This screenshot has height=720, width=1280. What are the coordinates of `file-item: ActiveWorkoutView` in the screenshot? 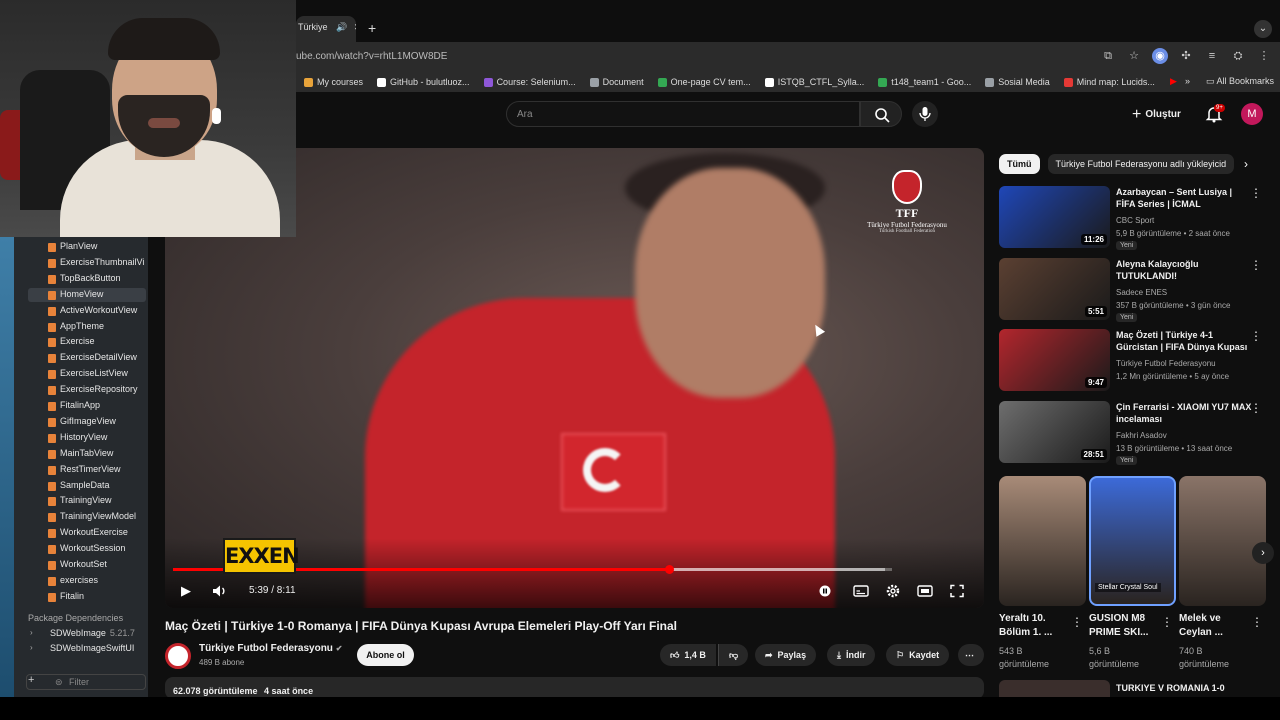 It's located at (98, 310).